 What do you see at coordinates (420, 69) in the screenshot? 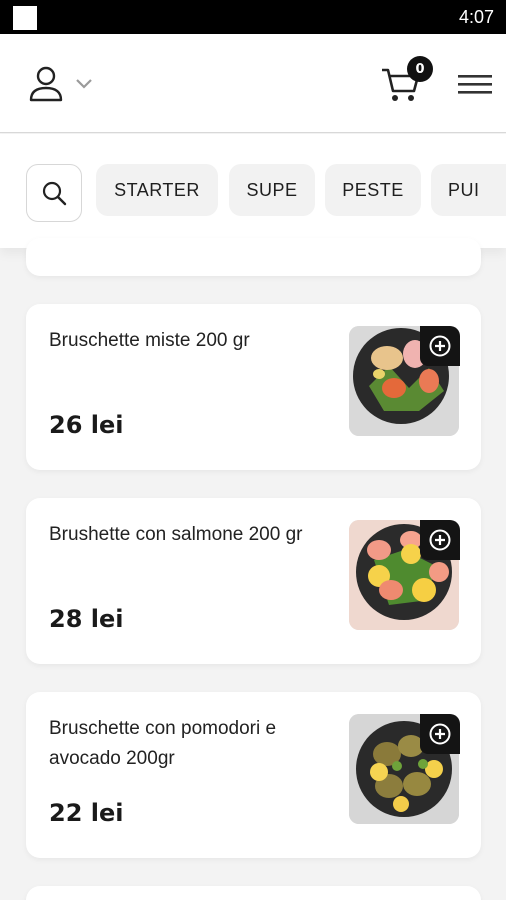
I see `cart-count-badge: 0` at bounding box center [420, 69].